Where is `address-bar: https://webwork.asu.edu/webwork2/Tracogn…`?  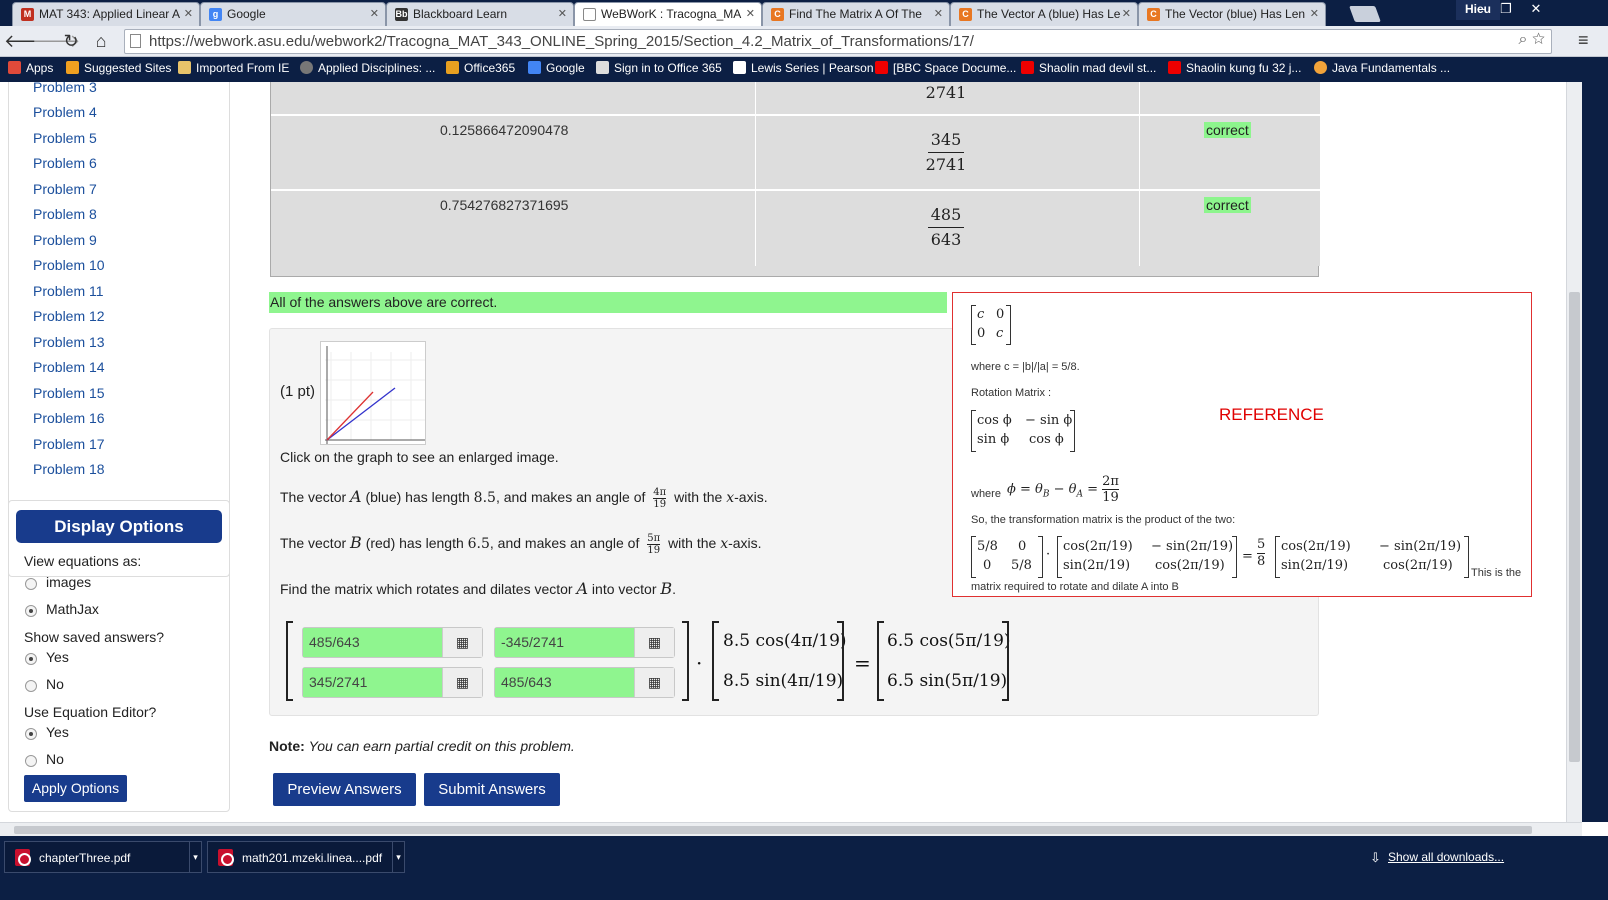
address-bar: https://webwork.asu.edu/webwork2/Tracogn… is located at coordinates (838, 41).